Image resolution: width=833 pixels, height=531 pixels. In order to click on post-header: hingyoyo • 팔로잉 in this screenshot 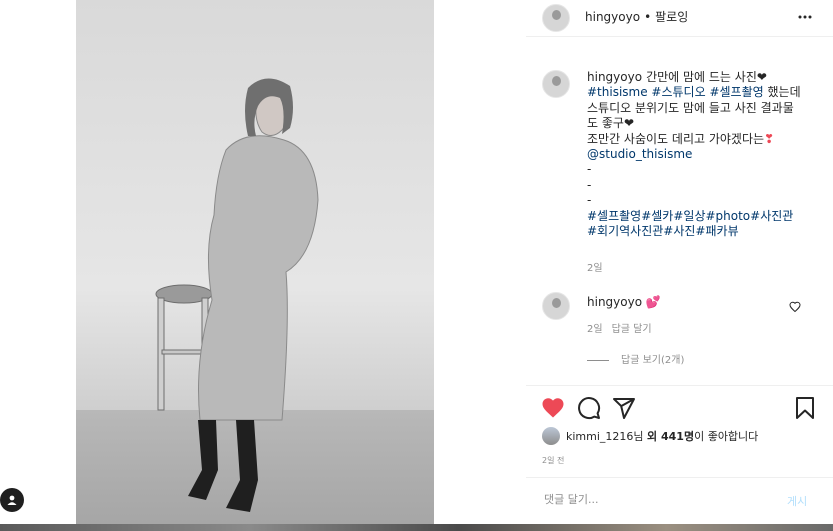, I will do `click(679, 18)`.